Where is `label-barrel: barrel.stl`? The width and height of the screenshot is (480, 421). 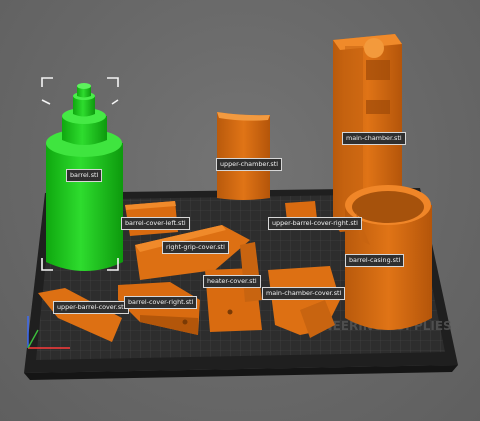
label-barrel: barrel.stl is located at coordinates (84, 175).